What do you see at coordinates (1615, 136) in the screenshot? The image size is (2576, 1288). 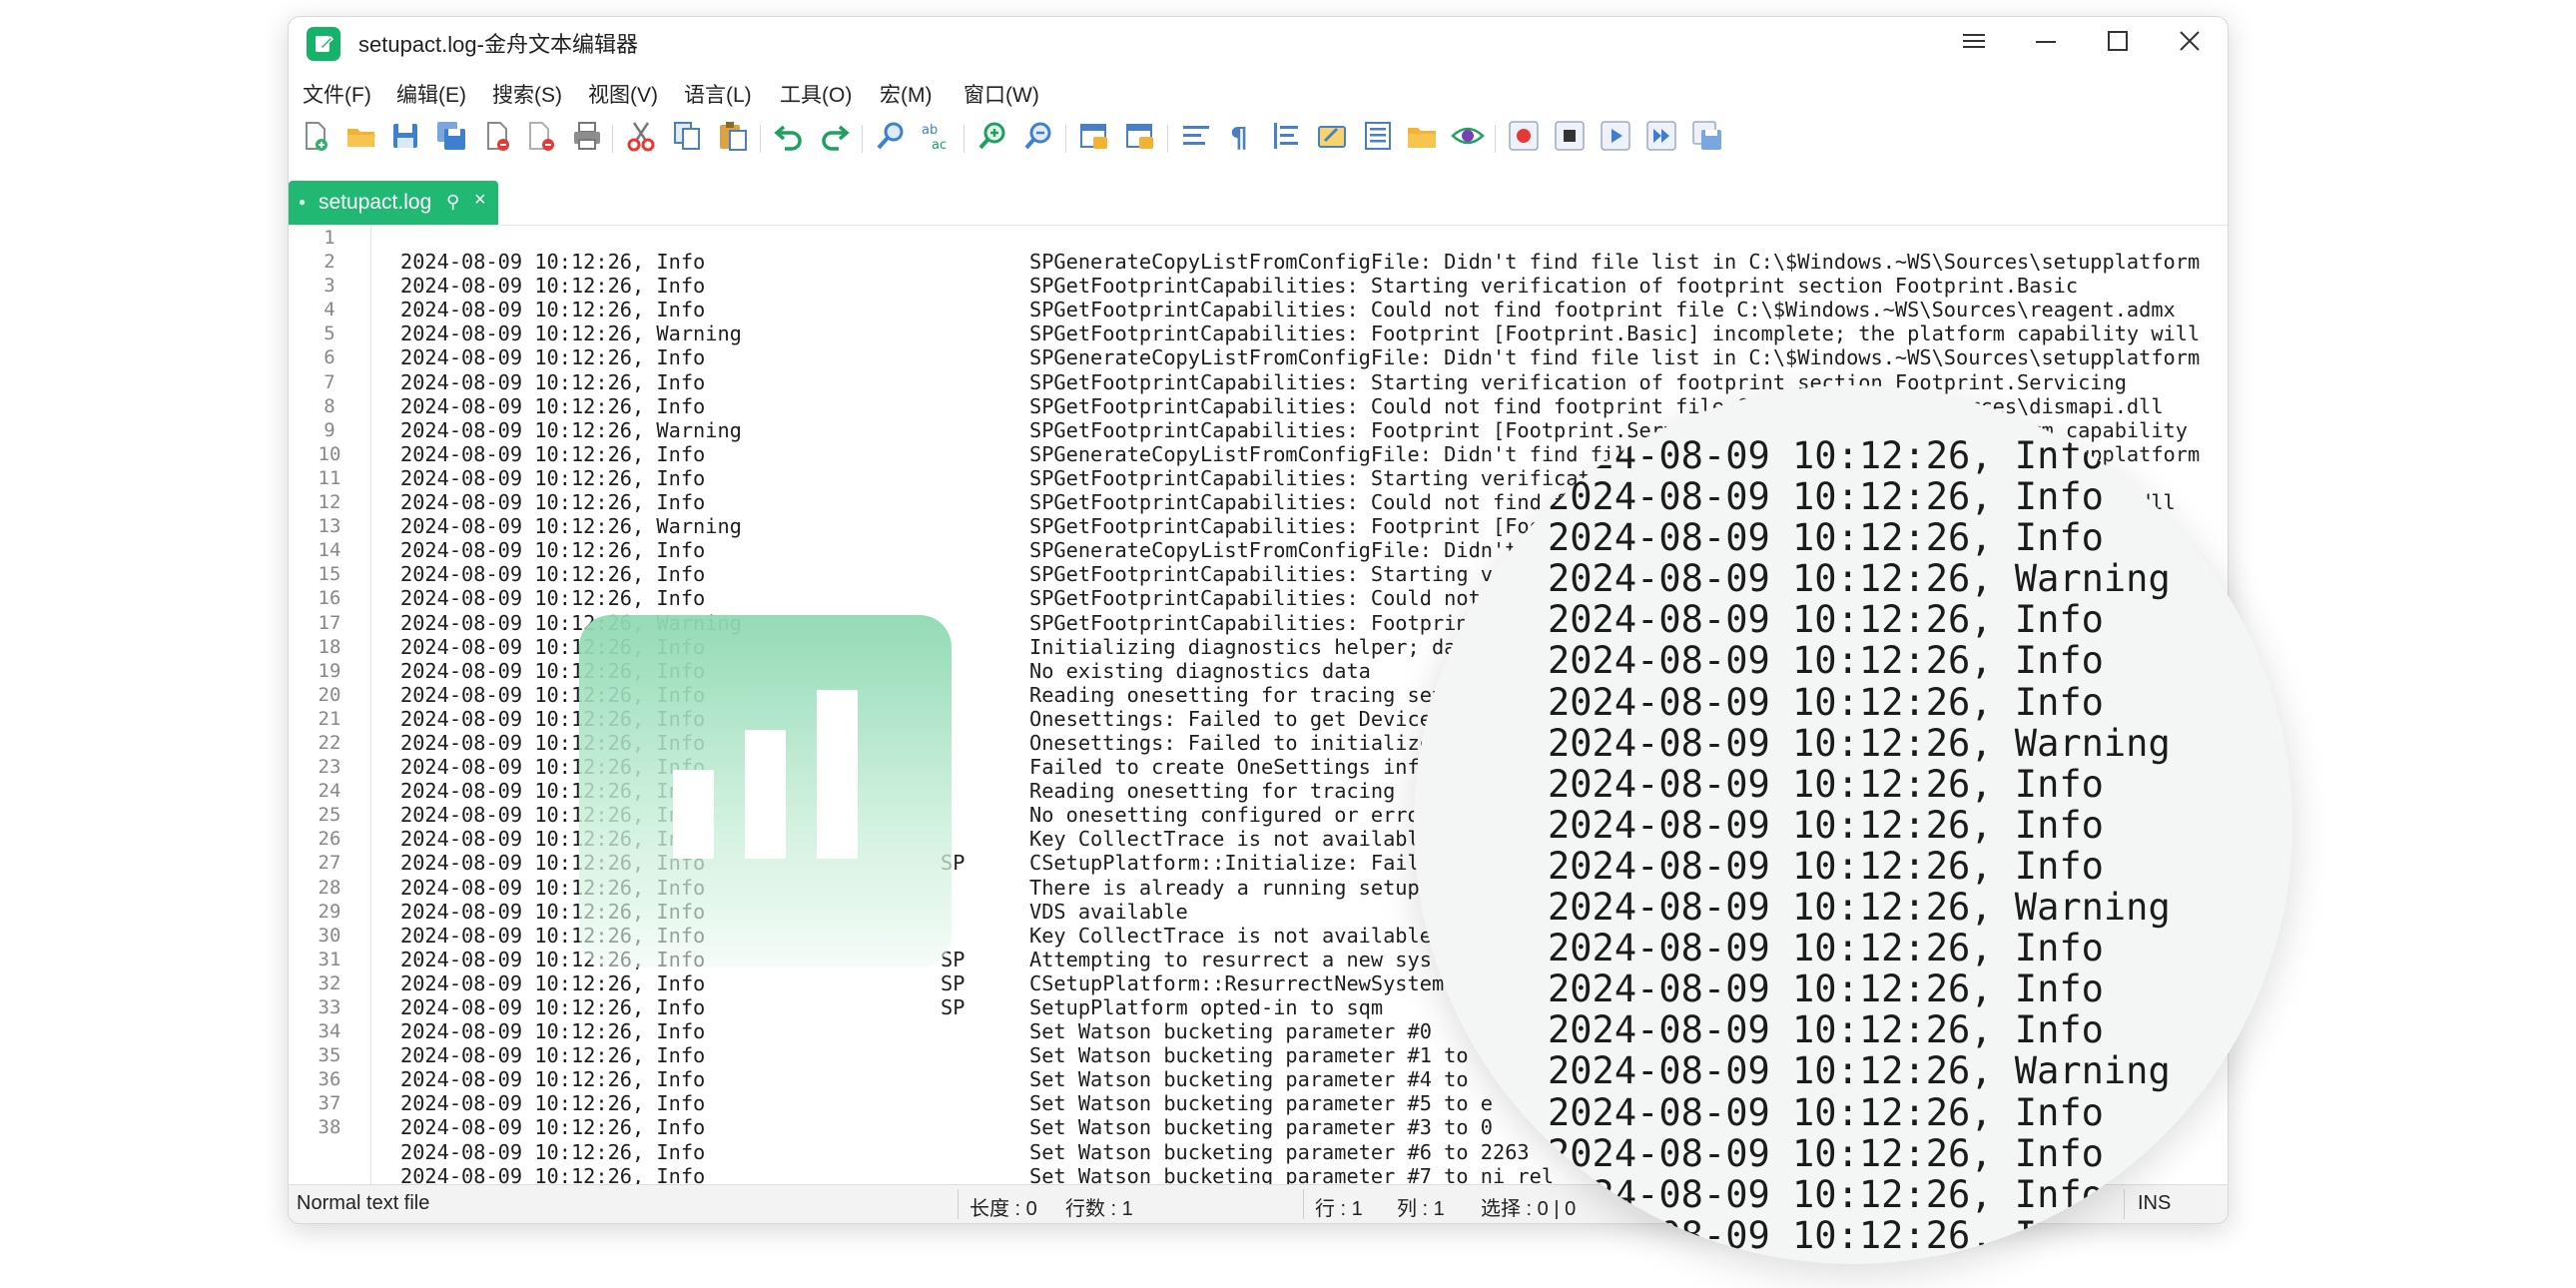 I see `play-macro-icon` at bounding box center [1615, 136].